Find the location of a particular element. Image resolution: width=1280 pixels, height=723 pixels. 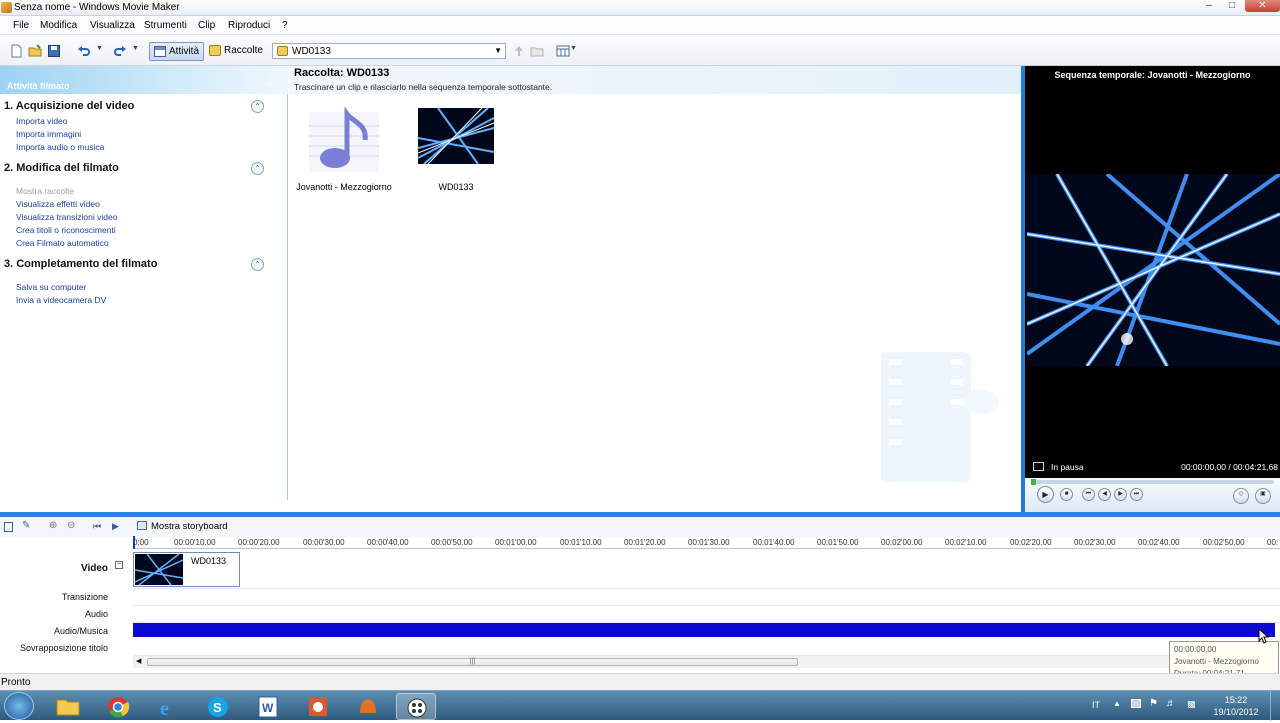

movie-maker-app-icon is located at coordinates (6, 7).